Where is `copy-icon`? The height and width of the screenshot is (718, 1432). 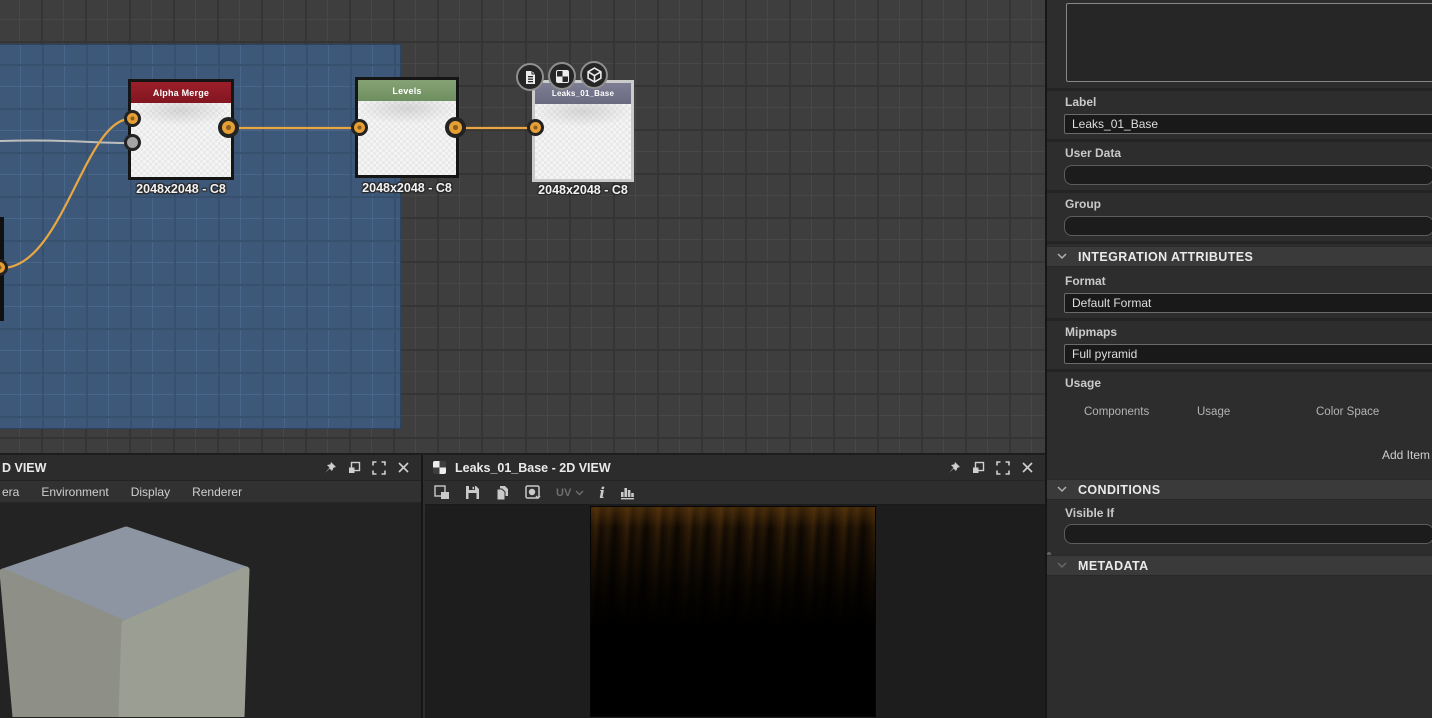 copy-icon is located at coordinates (502, 492).